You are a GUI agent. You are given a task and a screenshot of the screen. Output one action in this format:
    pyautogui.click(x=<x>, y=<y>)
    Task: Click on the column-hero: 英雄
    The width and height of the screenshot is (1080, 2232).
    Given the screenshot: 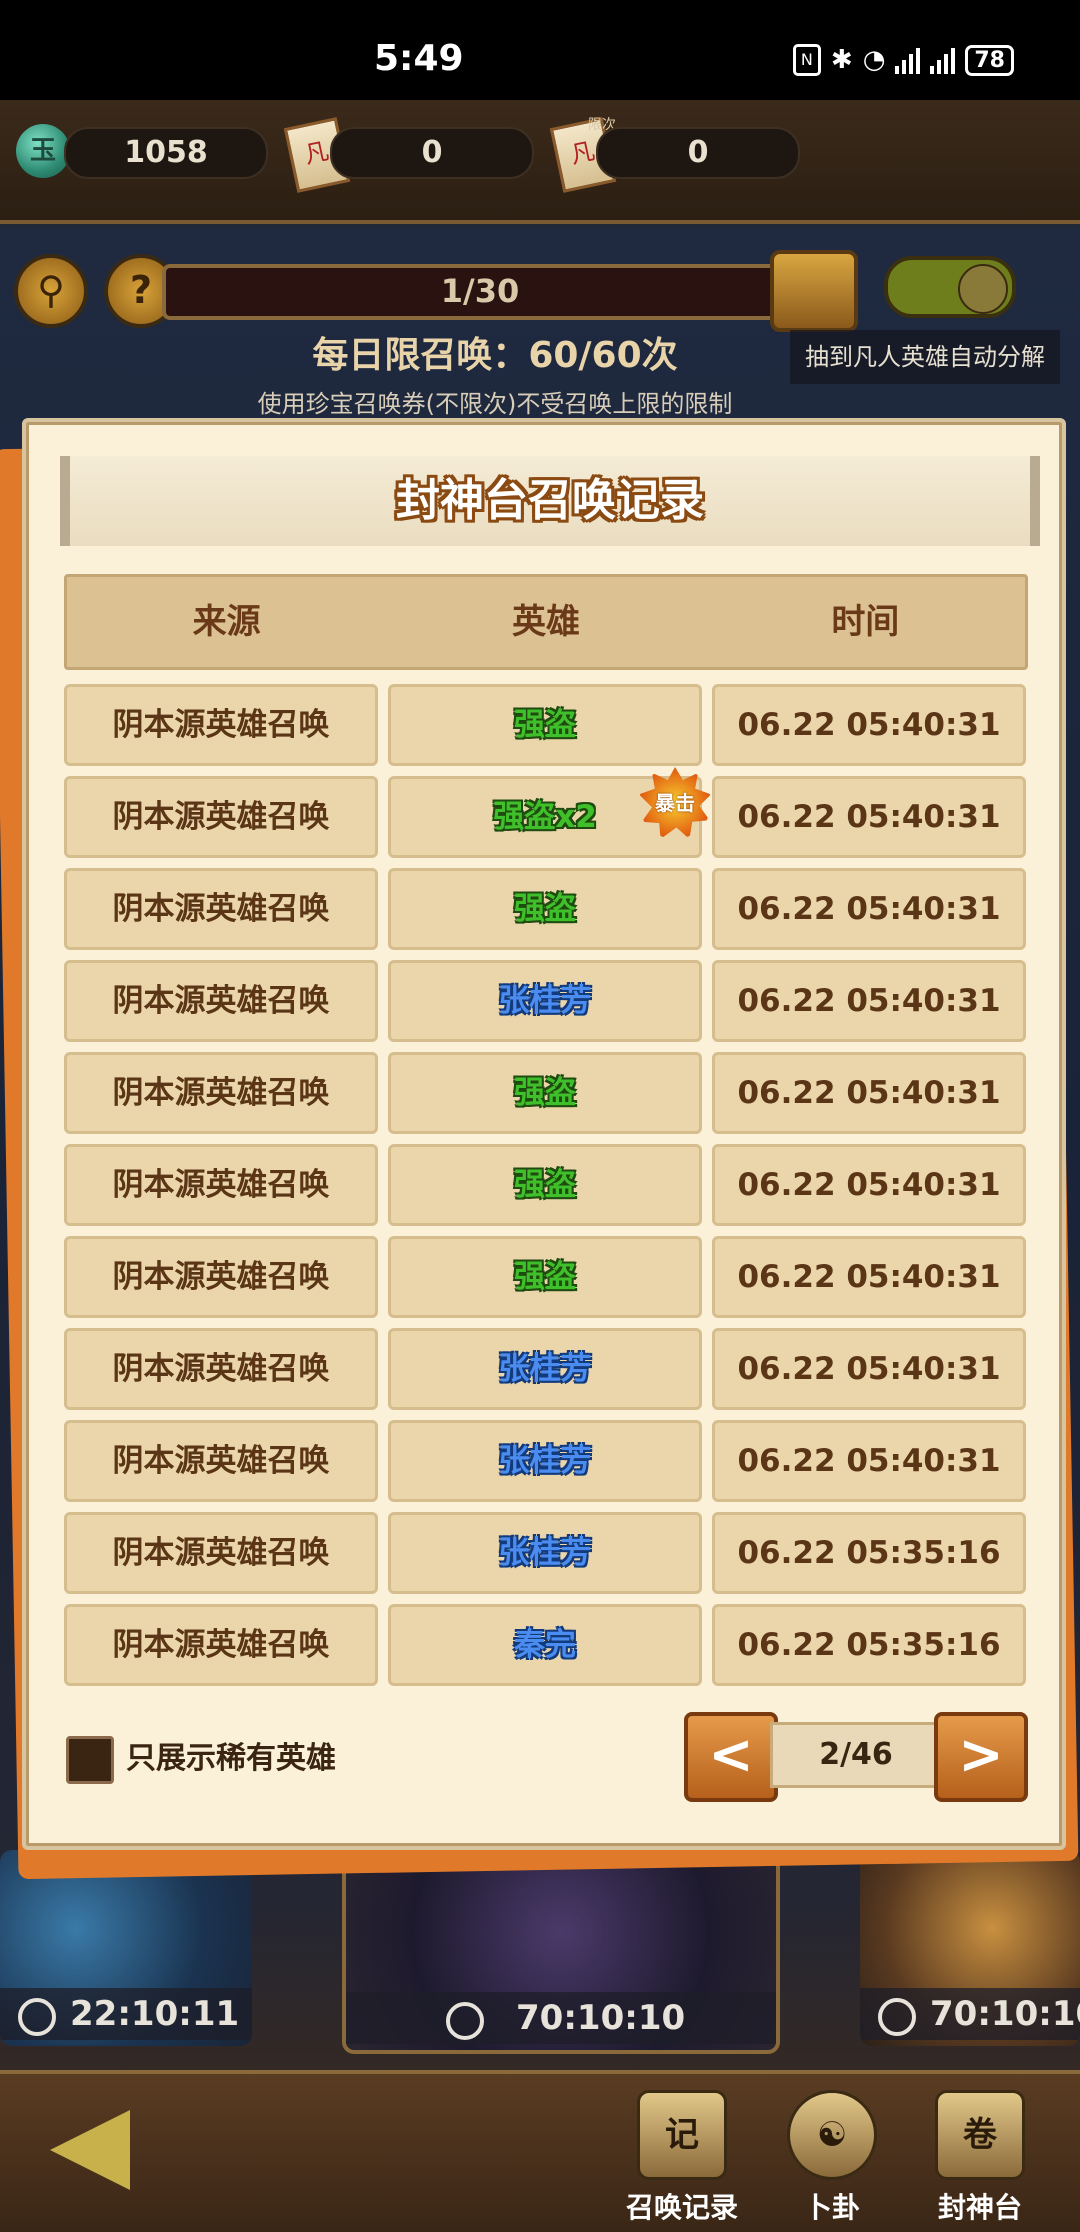 What is the action you would take?
    pyautogui.click(x=545, y=622)
    